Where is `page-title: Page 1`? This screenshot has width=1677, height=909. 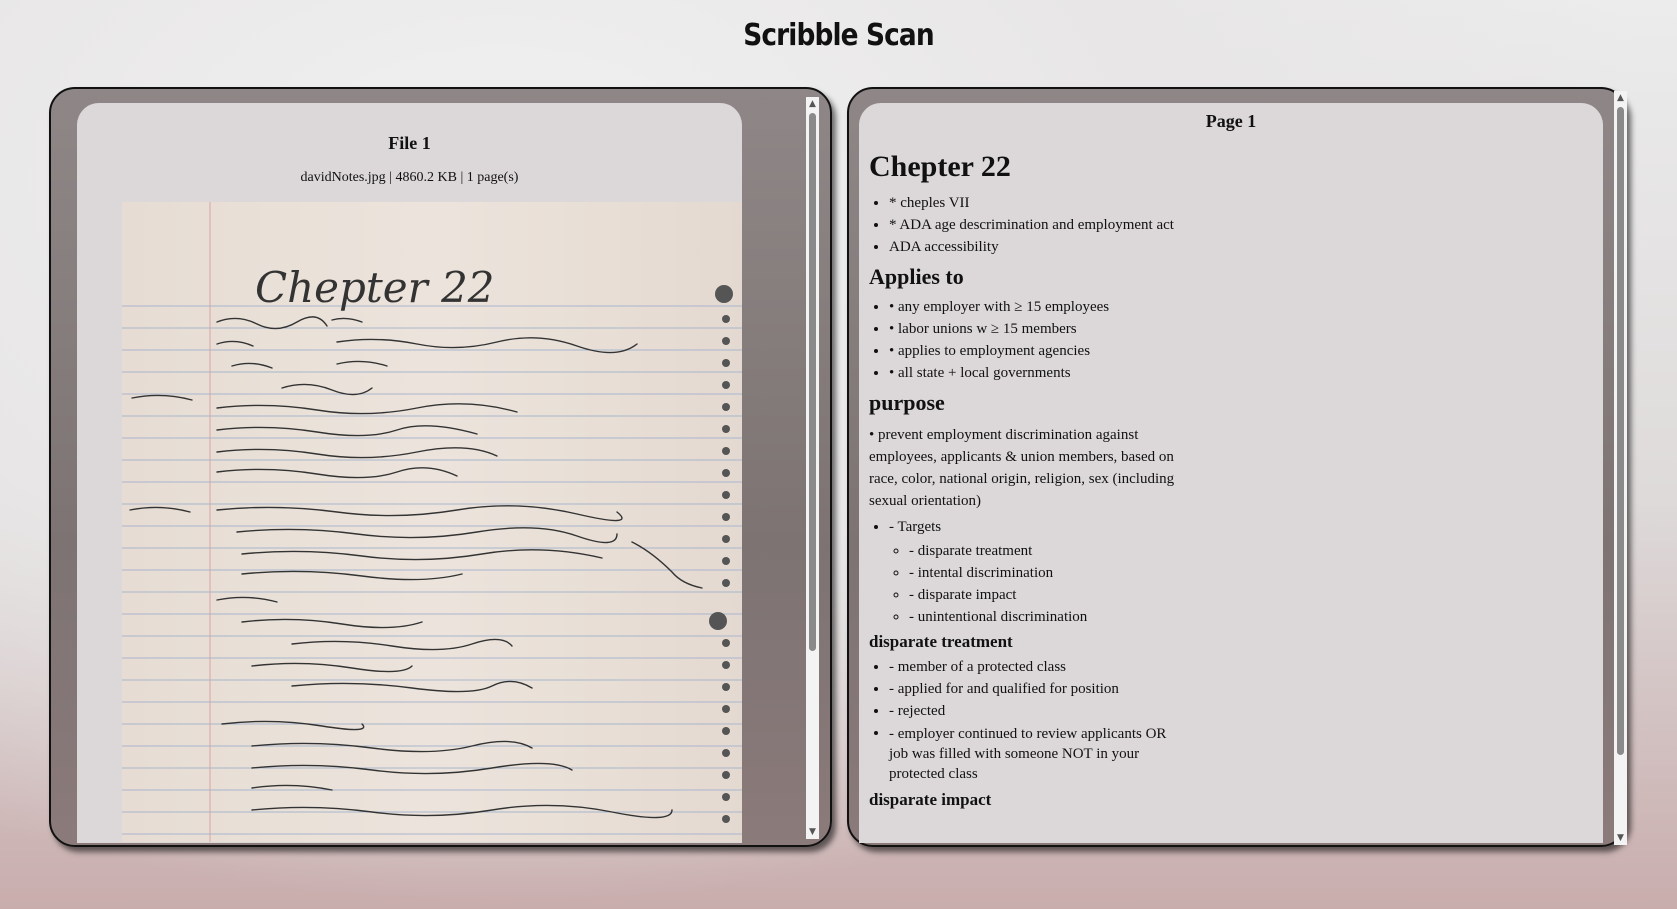 page-title: Page 1 is located at coordinates (1231, 121).